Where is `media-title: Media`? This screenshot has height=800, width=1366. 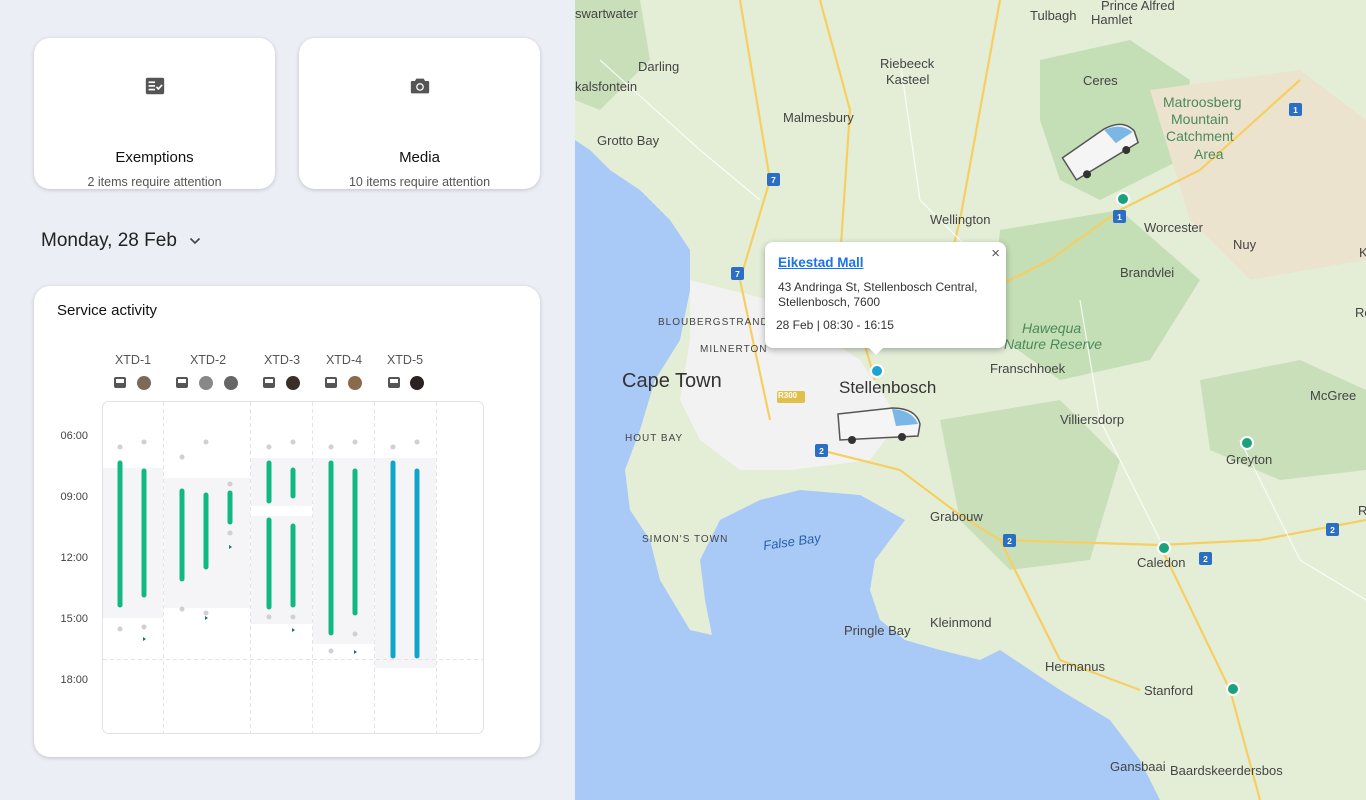 media-title: Media is located at coordinates (419, 157).